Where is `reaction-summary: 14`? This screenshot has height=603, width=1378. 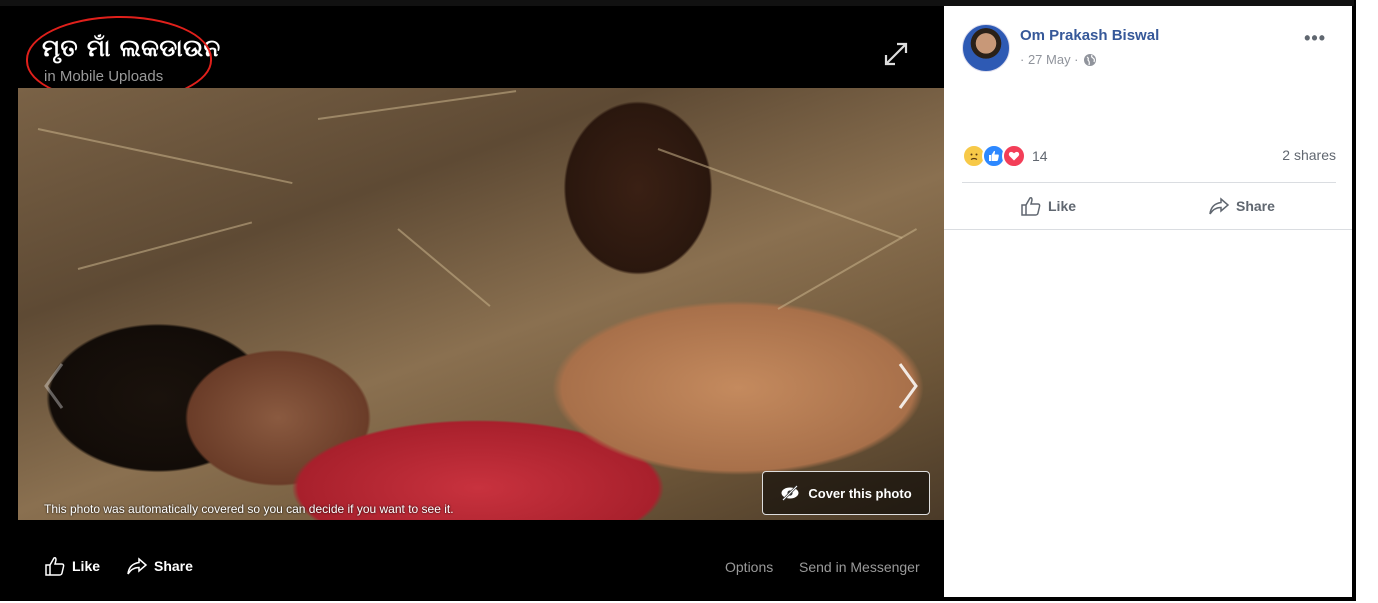 reaction-summary: 14 is located at coordinates (1005, 156).